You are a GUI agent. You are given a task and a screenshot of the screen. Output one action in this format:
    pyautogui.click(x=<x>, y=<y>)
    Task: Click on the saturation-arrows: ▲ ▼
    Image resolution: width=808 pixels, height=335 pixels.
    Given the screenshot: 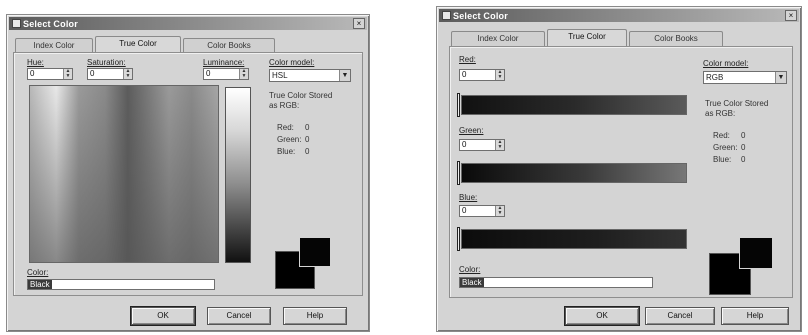 What is the action you would take?
    pyautogui.click(x=127, y=74)
    